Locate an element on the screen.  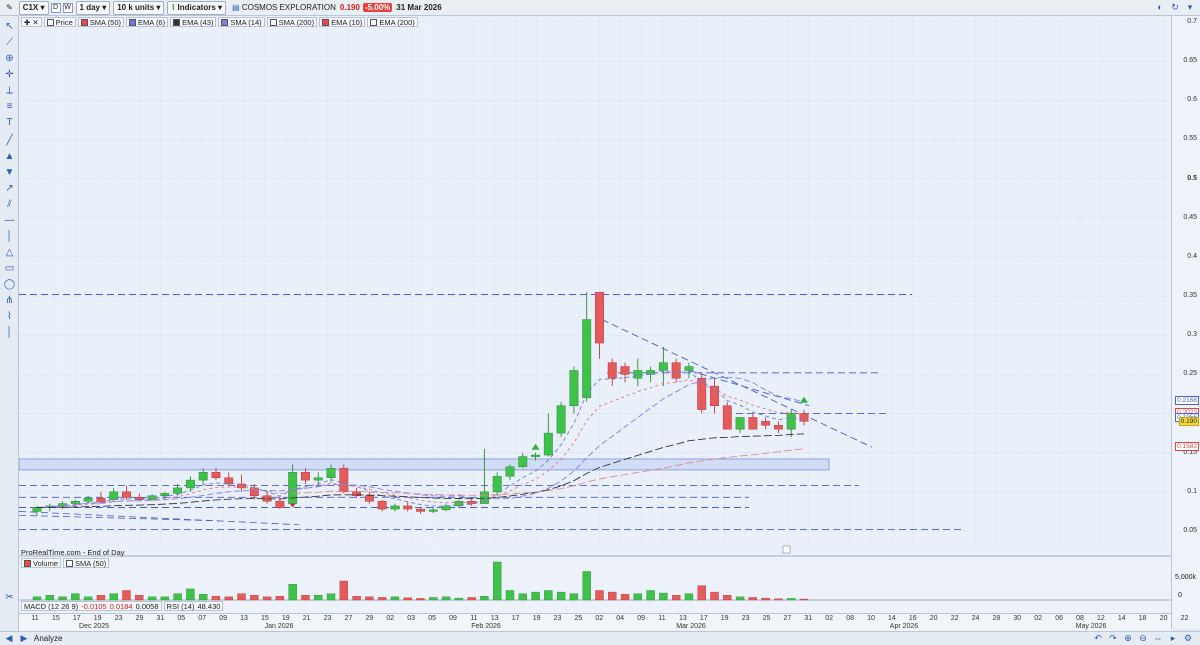
indicators-button: ⌇ Indicators ▾ is located at coordinates (197, 7).